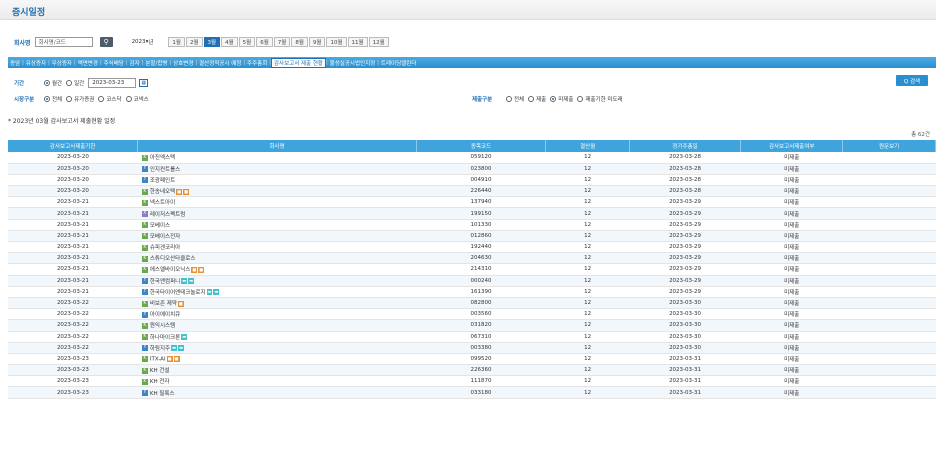 This screenshot has width=936, height=458. I want to click on table-row: 2023-03-23 K KH 전자 111870 12 2023-03-31 미제출, so click(472, 381).